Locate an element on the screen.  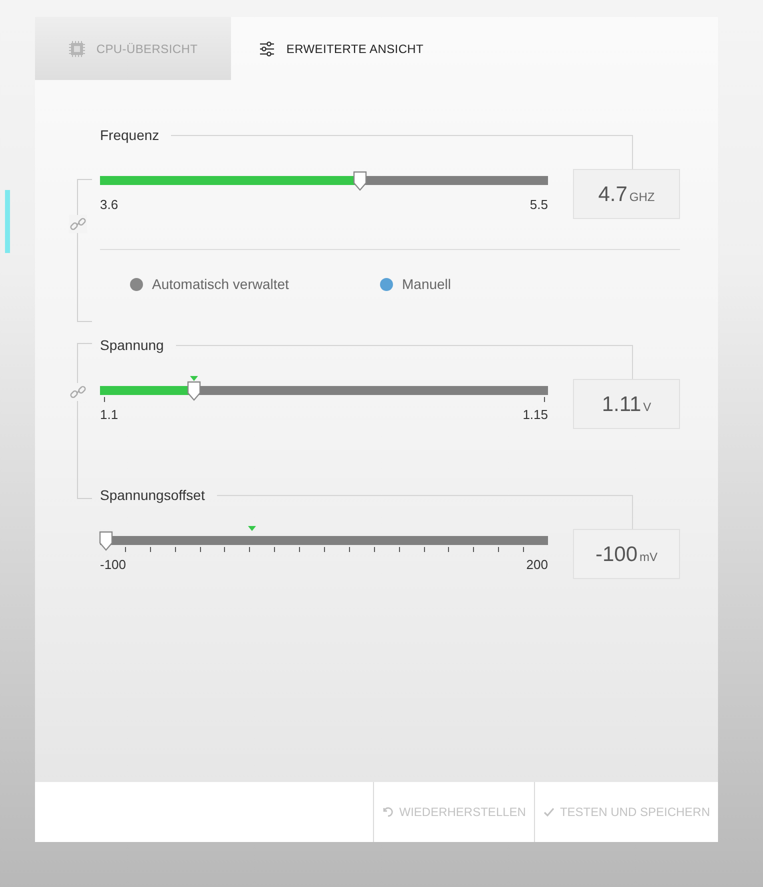
min-value: 1.1 is located at coordinates (109, 414).